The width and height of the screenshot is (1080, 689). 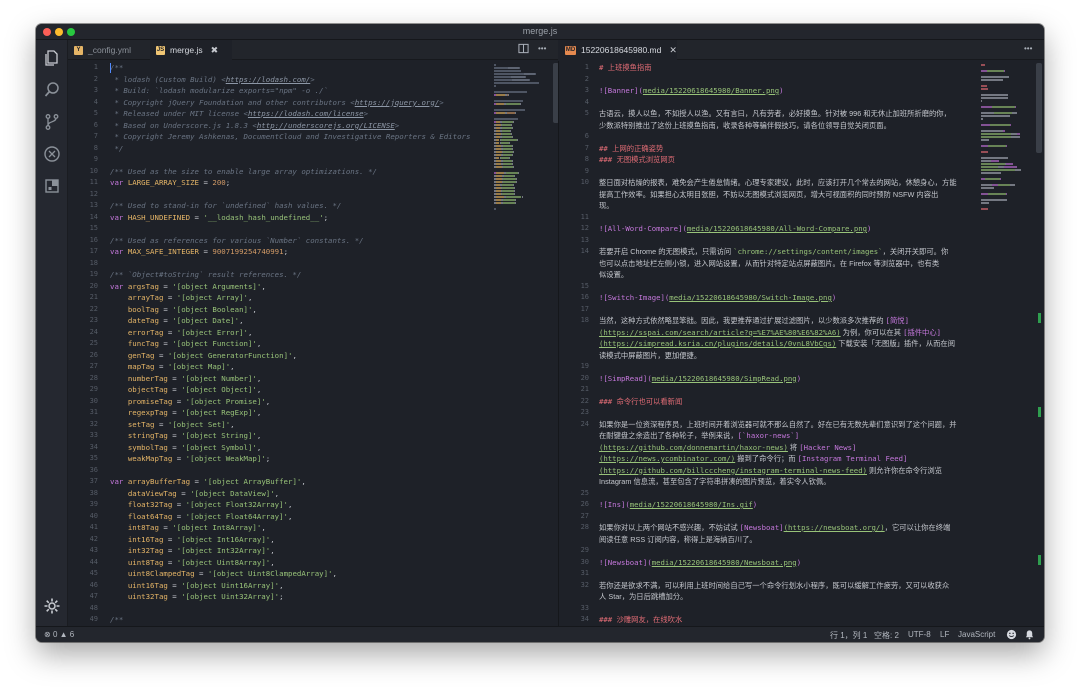 What do you see at coordinates (93, 435) in the screenshot?
I see `line-number: 33` at bounding box center [93, 435].